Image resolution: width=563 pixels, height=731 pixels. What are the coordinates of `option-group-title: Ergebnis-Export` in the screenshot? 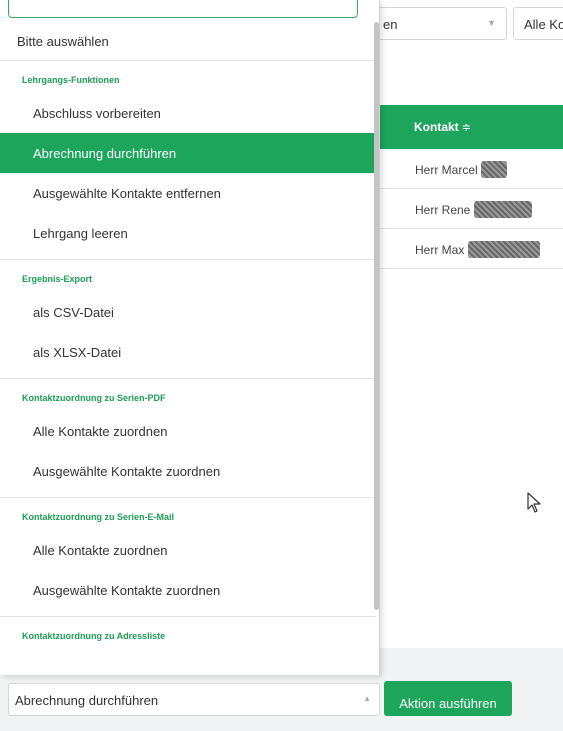 It's located at (57, 279).